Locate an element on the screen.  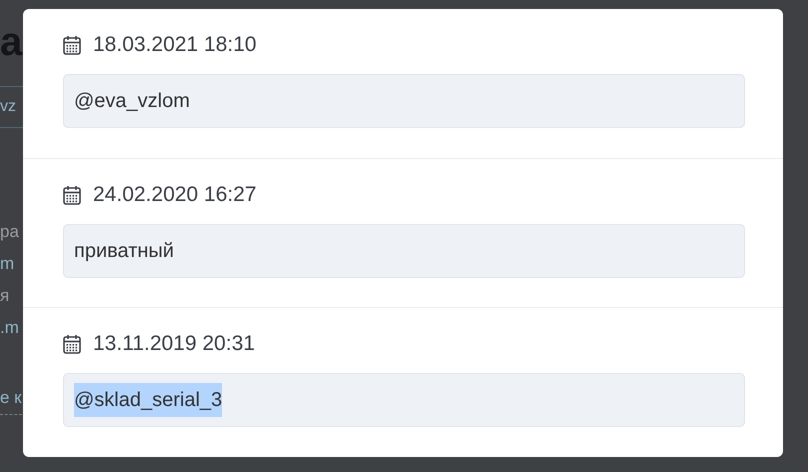
entry-date: 13.11.2019 20:31 is located at coordinates (174, 344).